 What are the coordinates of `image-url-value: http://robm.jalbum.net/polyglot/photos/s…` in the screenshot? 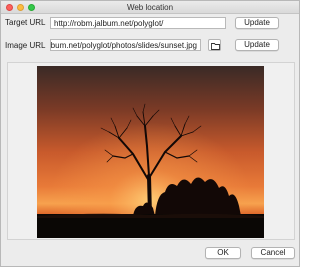 It's located at (123, 45).